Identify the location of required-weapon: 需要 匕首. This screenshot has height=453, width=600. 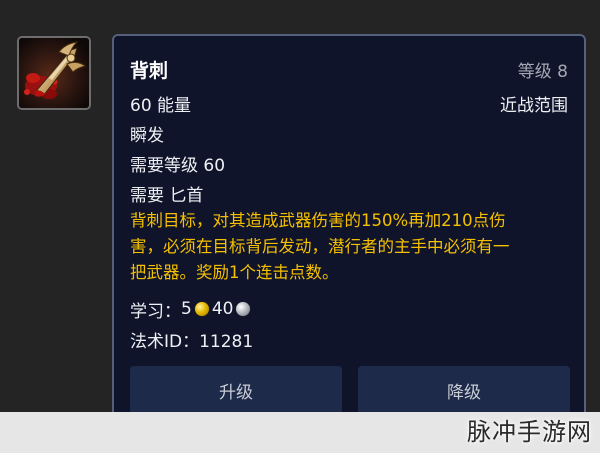
(167, 195).